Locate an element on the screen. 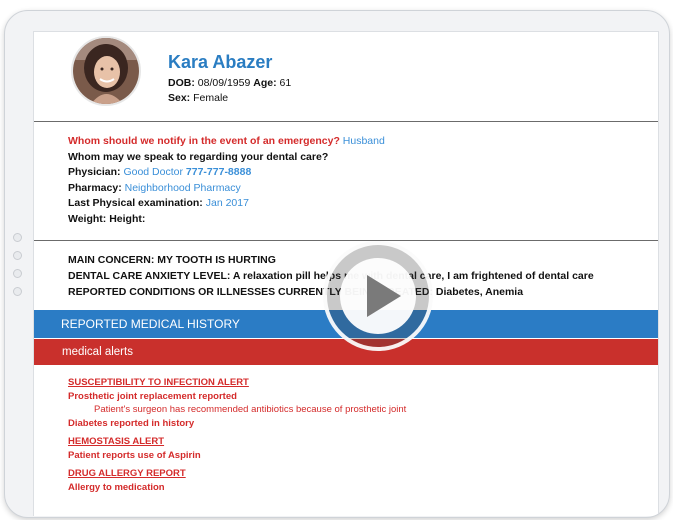 The width and height of the screenshot is (673, 520). sex-value: Female is located at coordinates (211, 98).